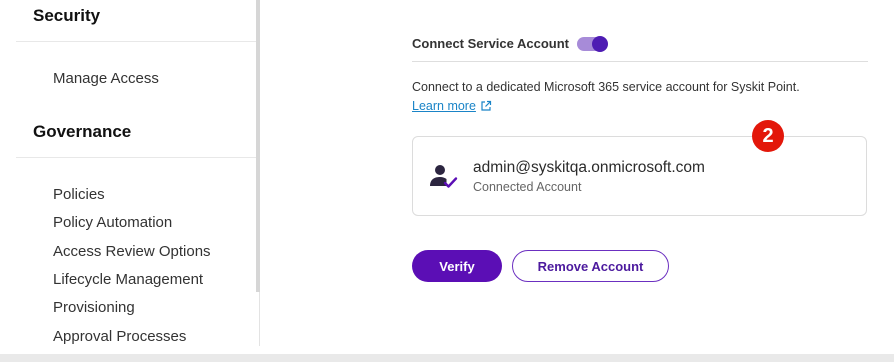 This screenshot has height=362, width=894. Describe the element at coordinates (112, 222) in the screenshot. I see `sidebar-item-policy-automation: Policy Automation` at that location.